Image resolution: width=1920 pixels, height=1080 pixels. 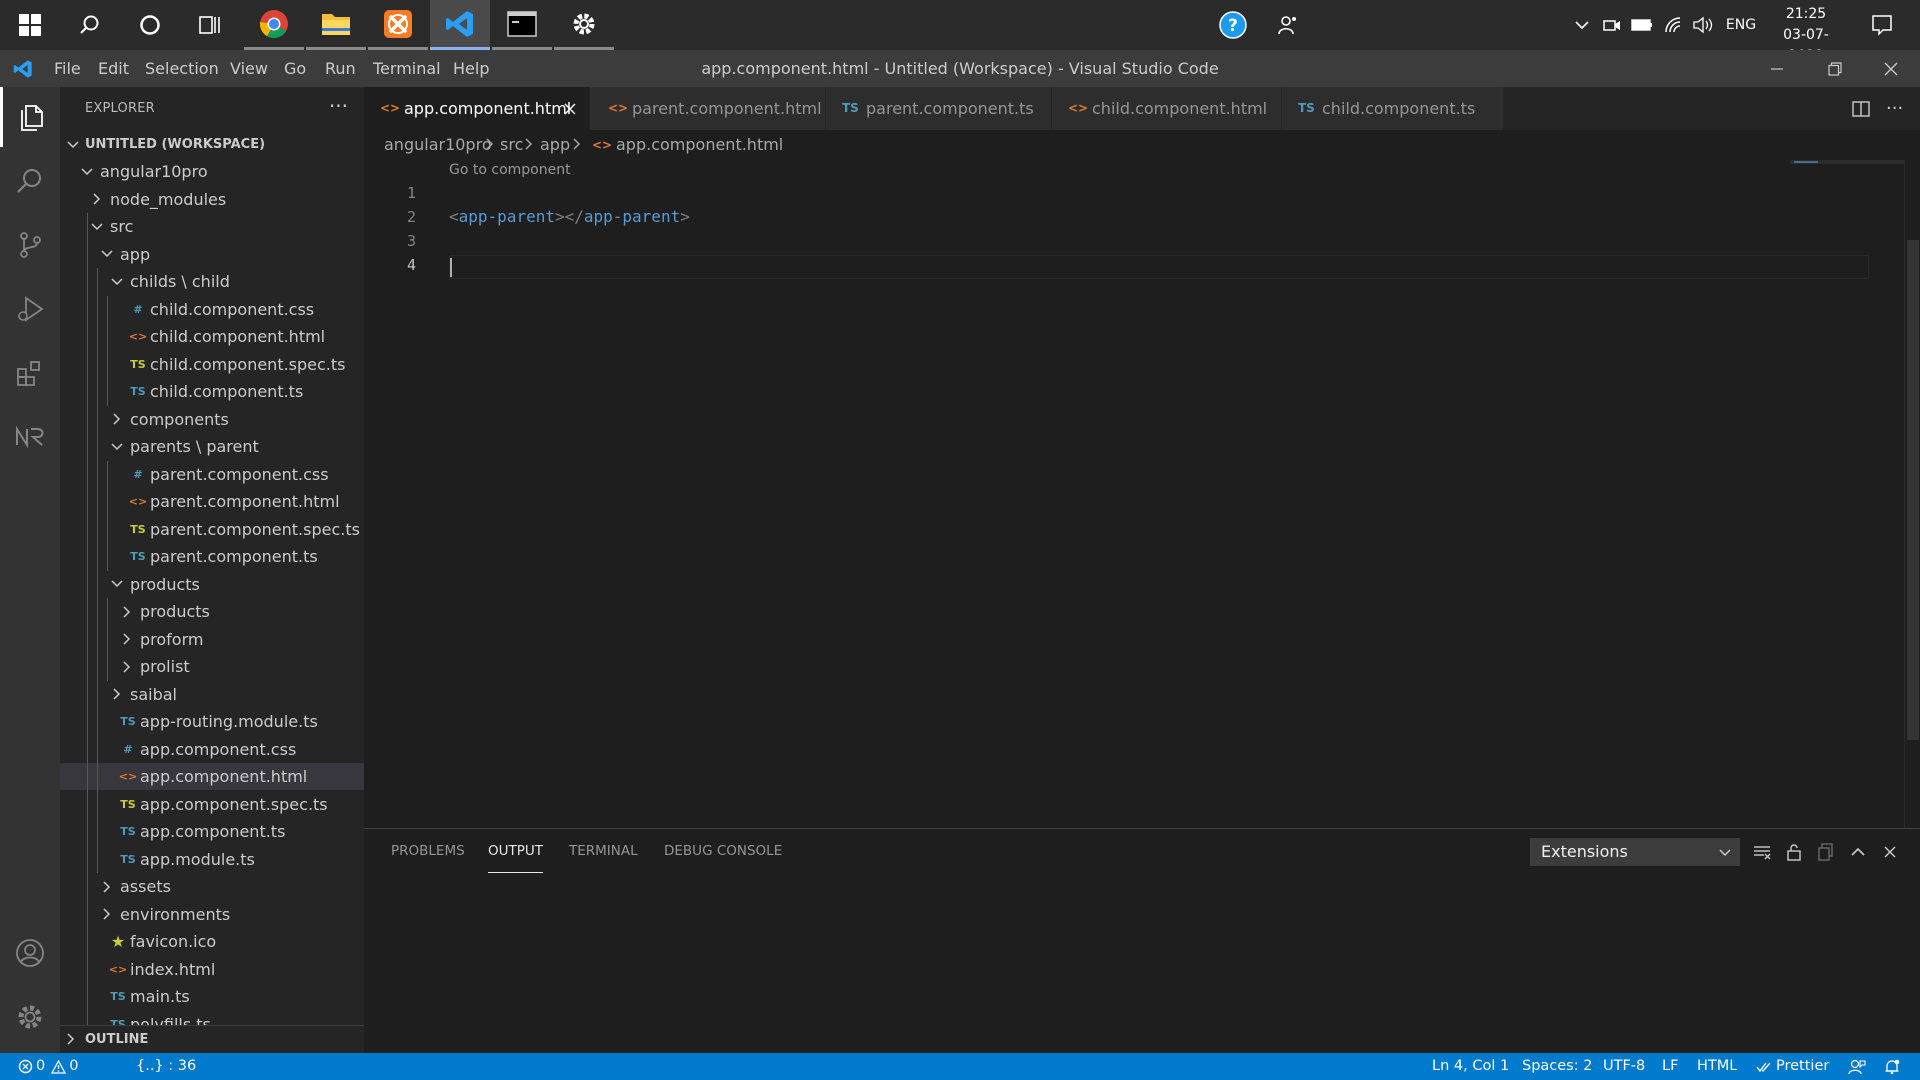 What do you see at coordinates (212, 529) in the screenshot?
I see `tree-file-parent-component-spec-ts: TS parent.component.spec.ts` at bounding box center [212, 529].